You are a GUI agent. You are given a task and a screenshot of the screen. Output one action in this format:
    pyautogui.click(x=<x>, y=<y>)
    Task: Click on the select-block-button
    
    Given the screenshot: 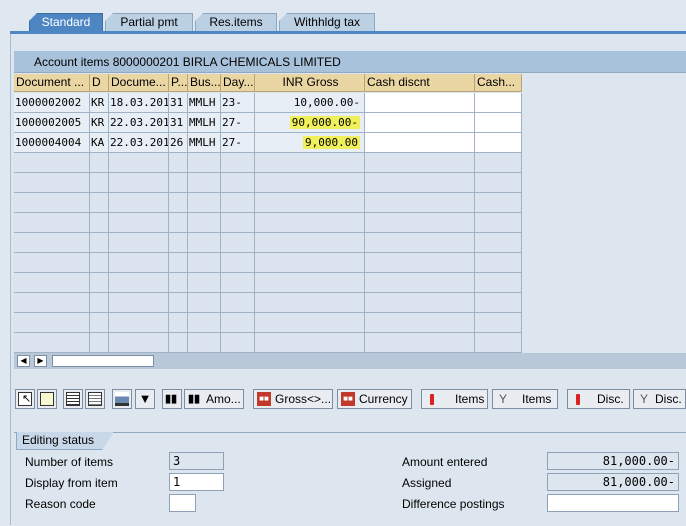 What is the action you would take?
    pyautogui.click(x=47, y=399)
    